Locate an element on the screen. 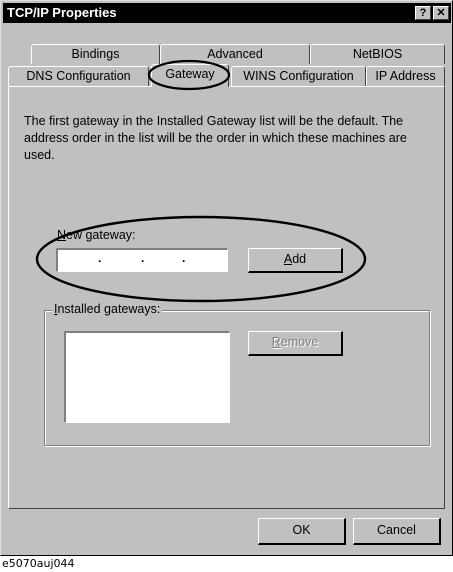 Image resolution: width=453 pixels, height=572 pixels. close-button: ✕ is located at coordinates (441, 13).